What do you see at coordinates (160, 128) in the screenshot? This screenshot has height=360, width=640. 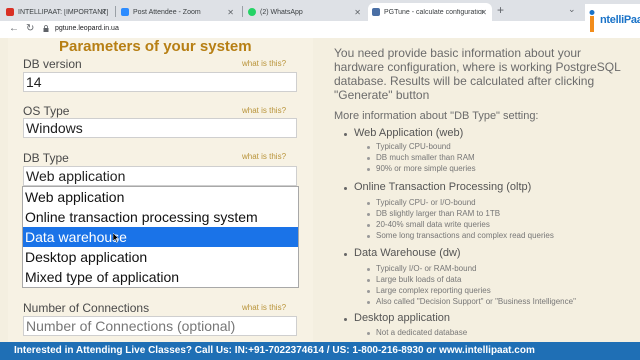 I see `os-type-select: Windows` at bounding box center [160, 128].